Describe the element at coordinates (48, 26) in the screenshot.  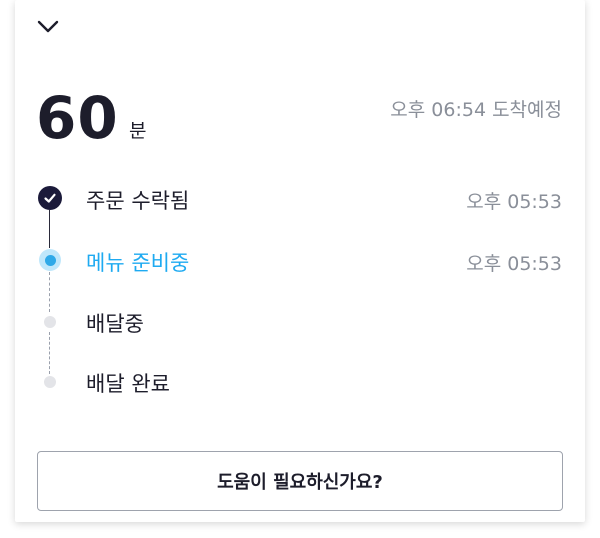
I see `chevron-down-icon` at that location.